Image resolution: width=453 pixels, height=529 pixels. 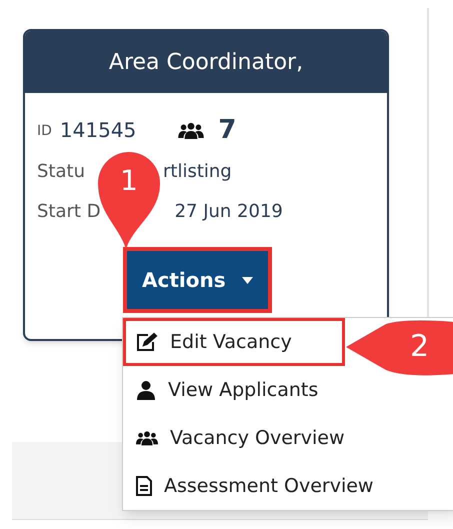 What do you see at coordinates (288, 486) in the screenshot?
I see `menu-item: Assessment Overview` at bounding box center [288, 486].